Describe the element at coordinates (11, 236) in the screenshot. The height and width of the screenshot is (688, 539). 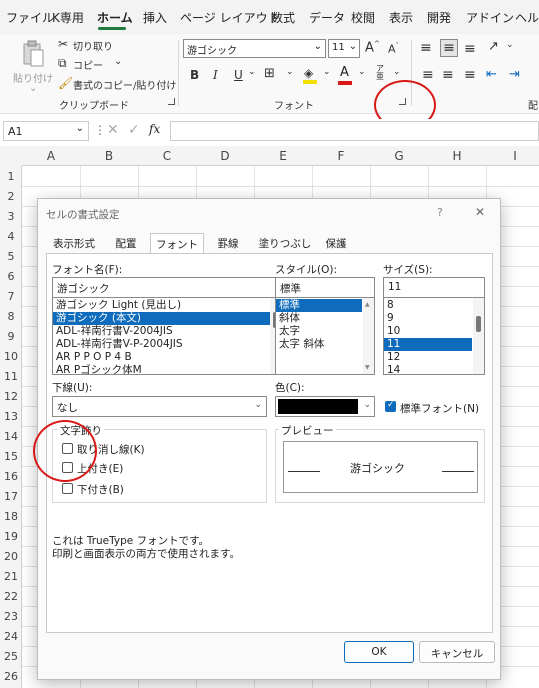
I see `row-header: 4` at that location.